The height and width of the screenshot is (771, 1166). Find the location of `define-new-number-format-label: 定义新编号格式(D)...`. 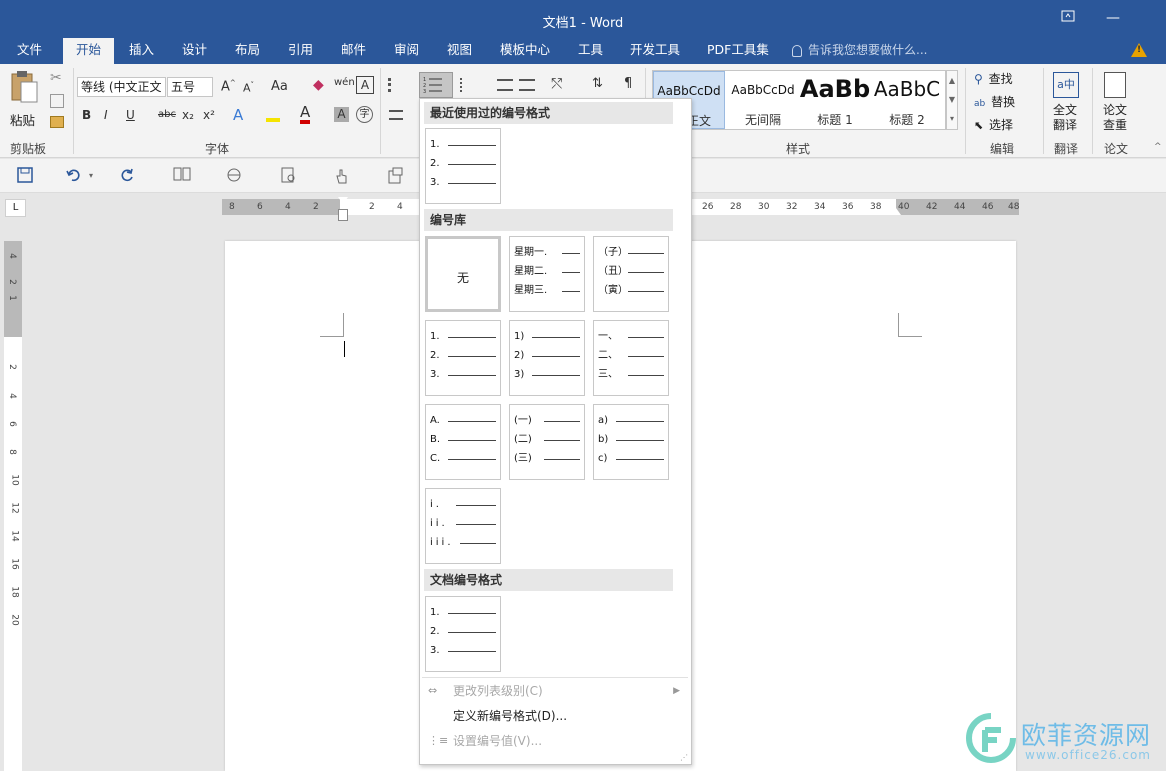

define-new-number-format-label: 定义新编号格式(D)... is located at coordinates (510, 716).